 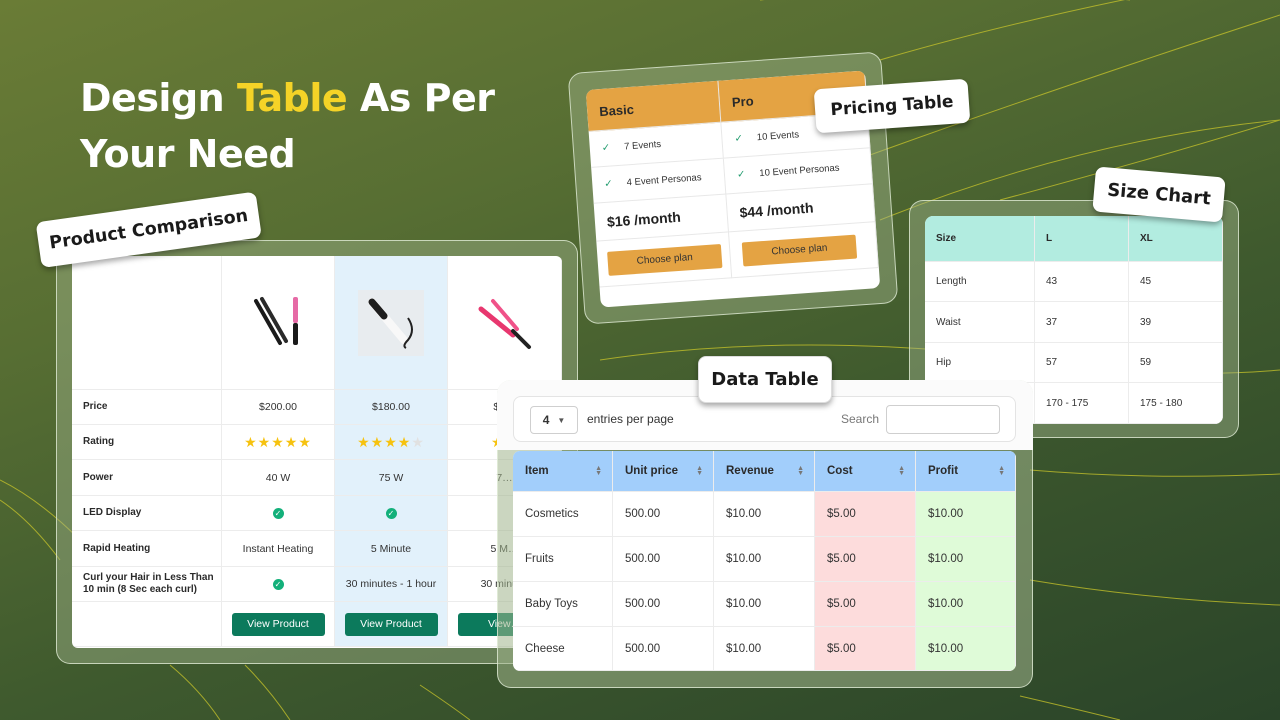 I want to click on column-header-item: Item ▲ ▼, so click(x=563, y=471).